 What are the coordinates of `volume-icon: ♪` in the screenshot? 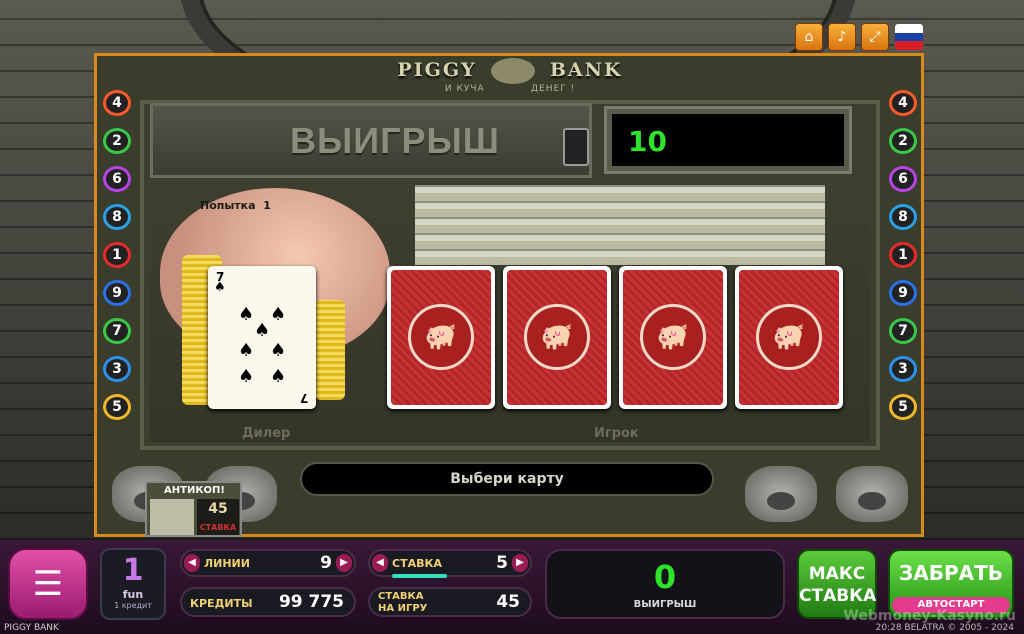 It's located at (842, 37).